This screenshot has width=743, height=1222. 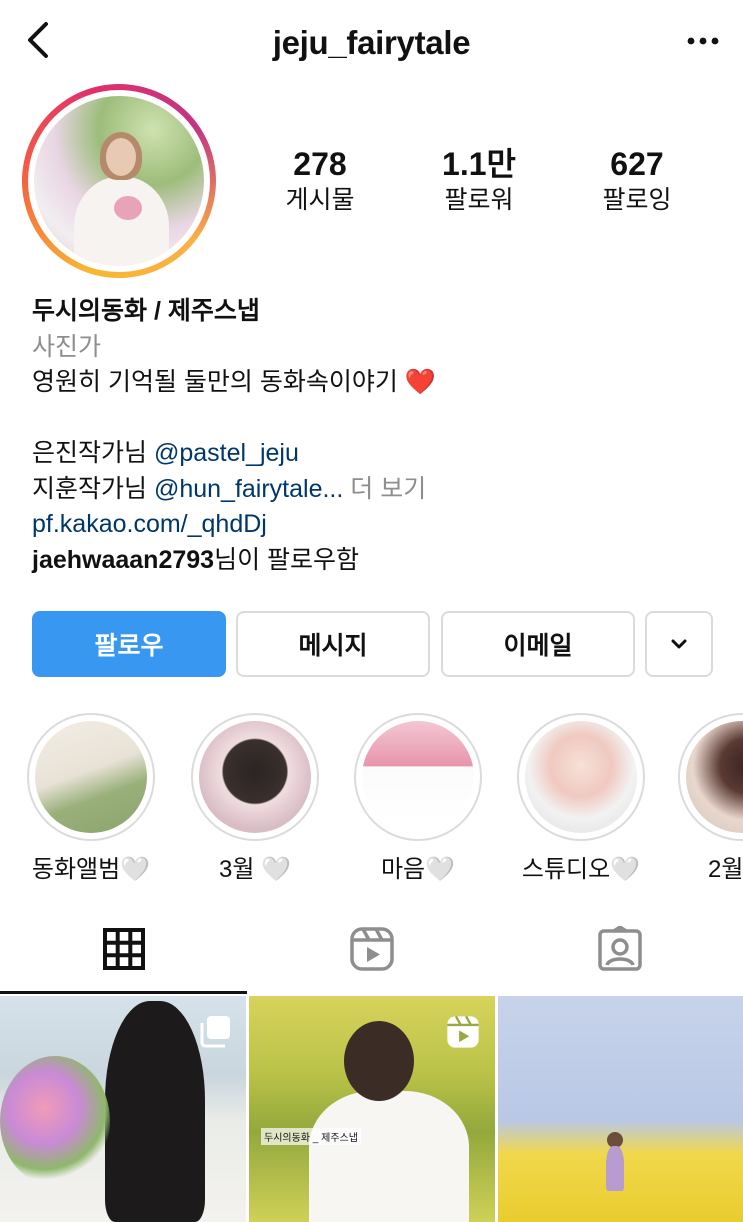 I want to click on active-tab-indicator, so click(x=123, y=992).